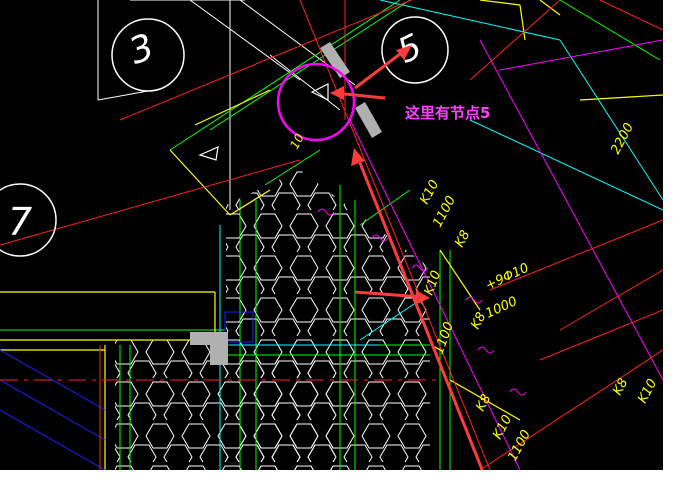 Image resolution: width=686 pixels, height=493 pixels. I want to click on hatch-region-lower-left, so click(170, 405).